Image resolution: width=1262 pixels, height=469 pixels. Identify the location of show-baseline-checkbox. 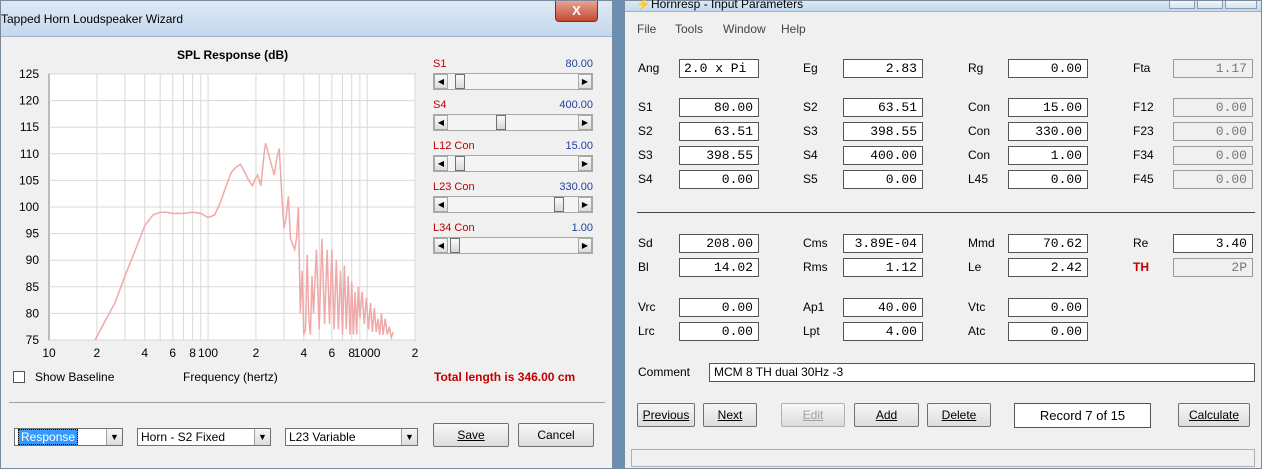
(19, 377).